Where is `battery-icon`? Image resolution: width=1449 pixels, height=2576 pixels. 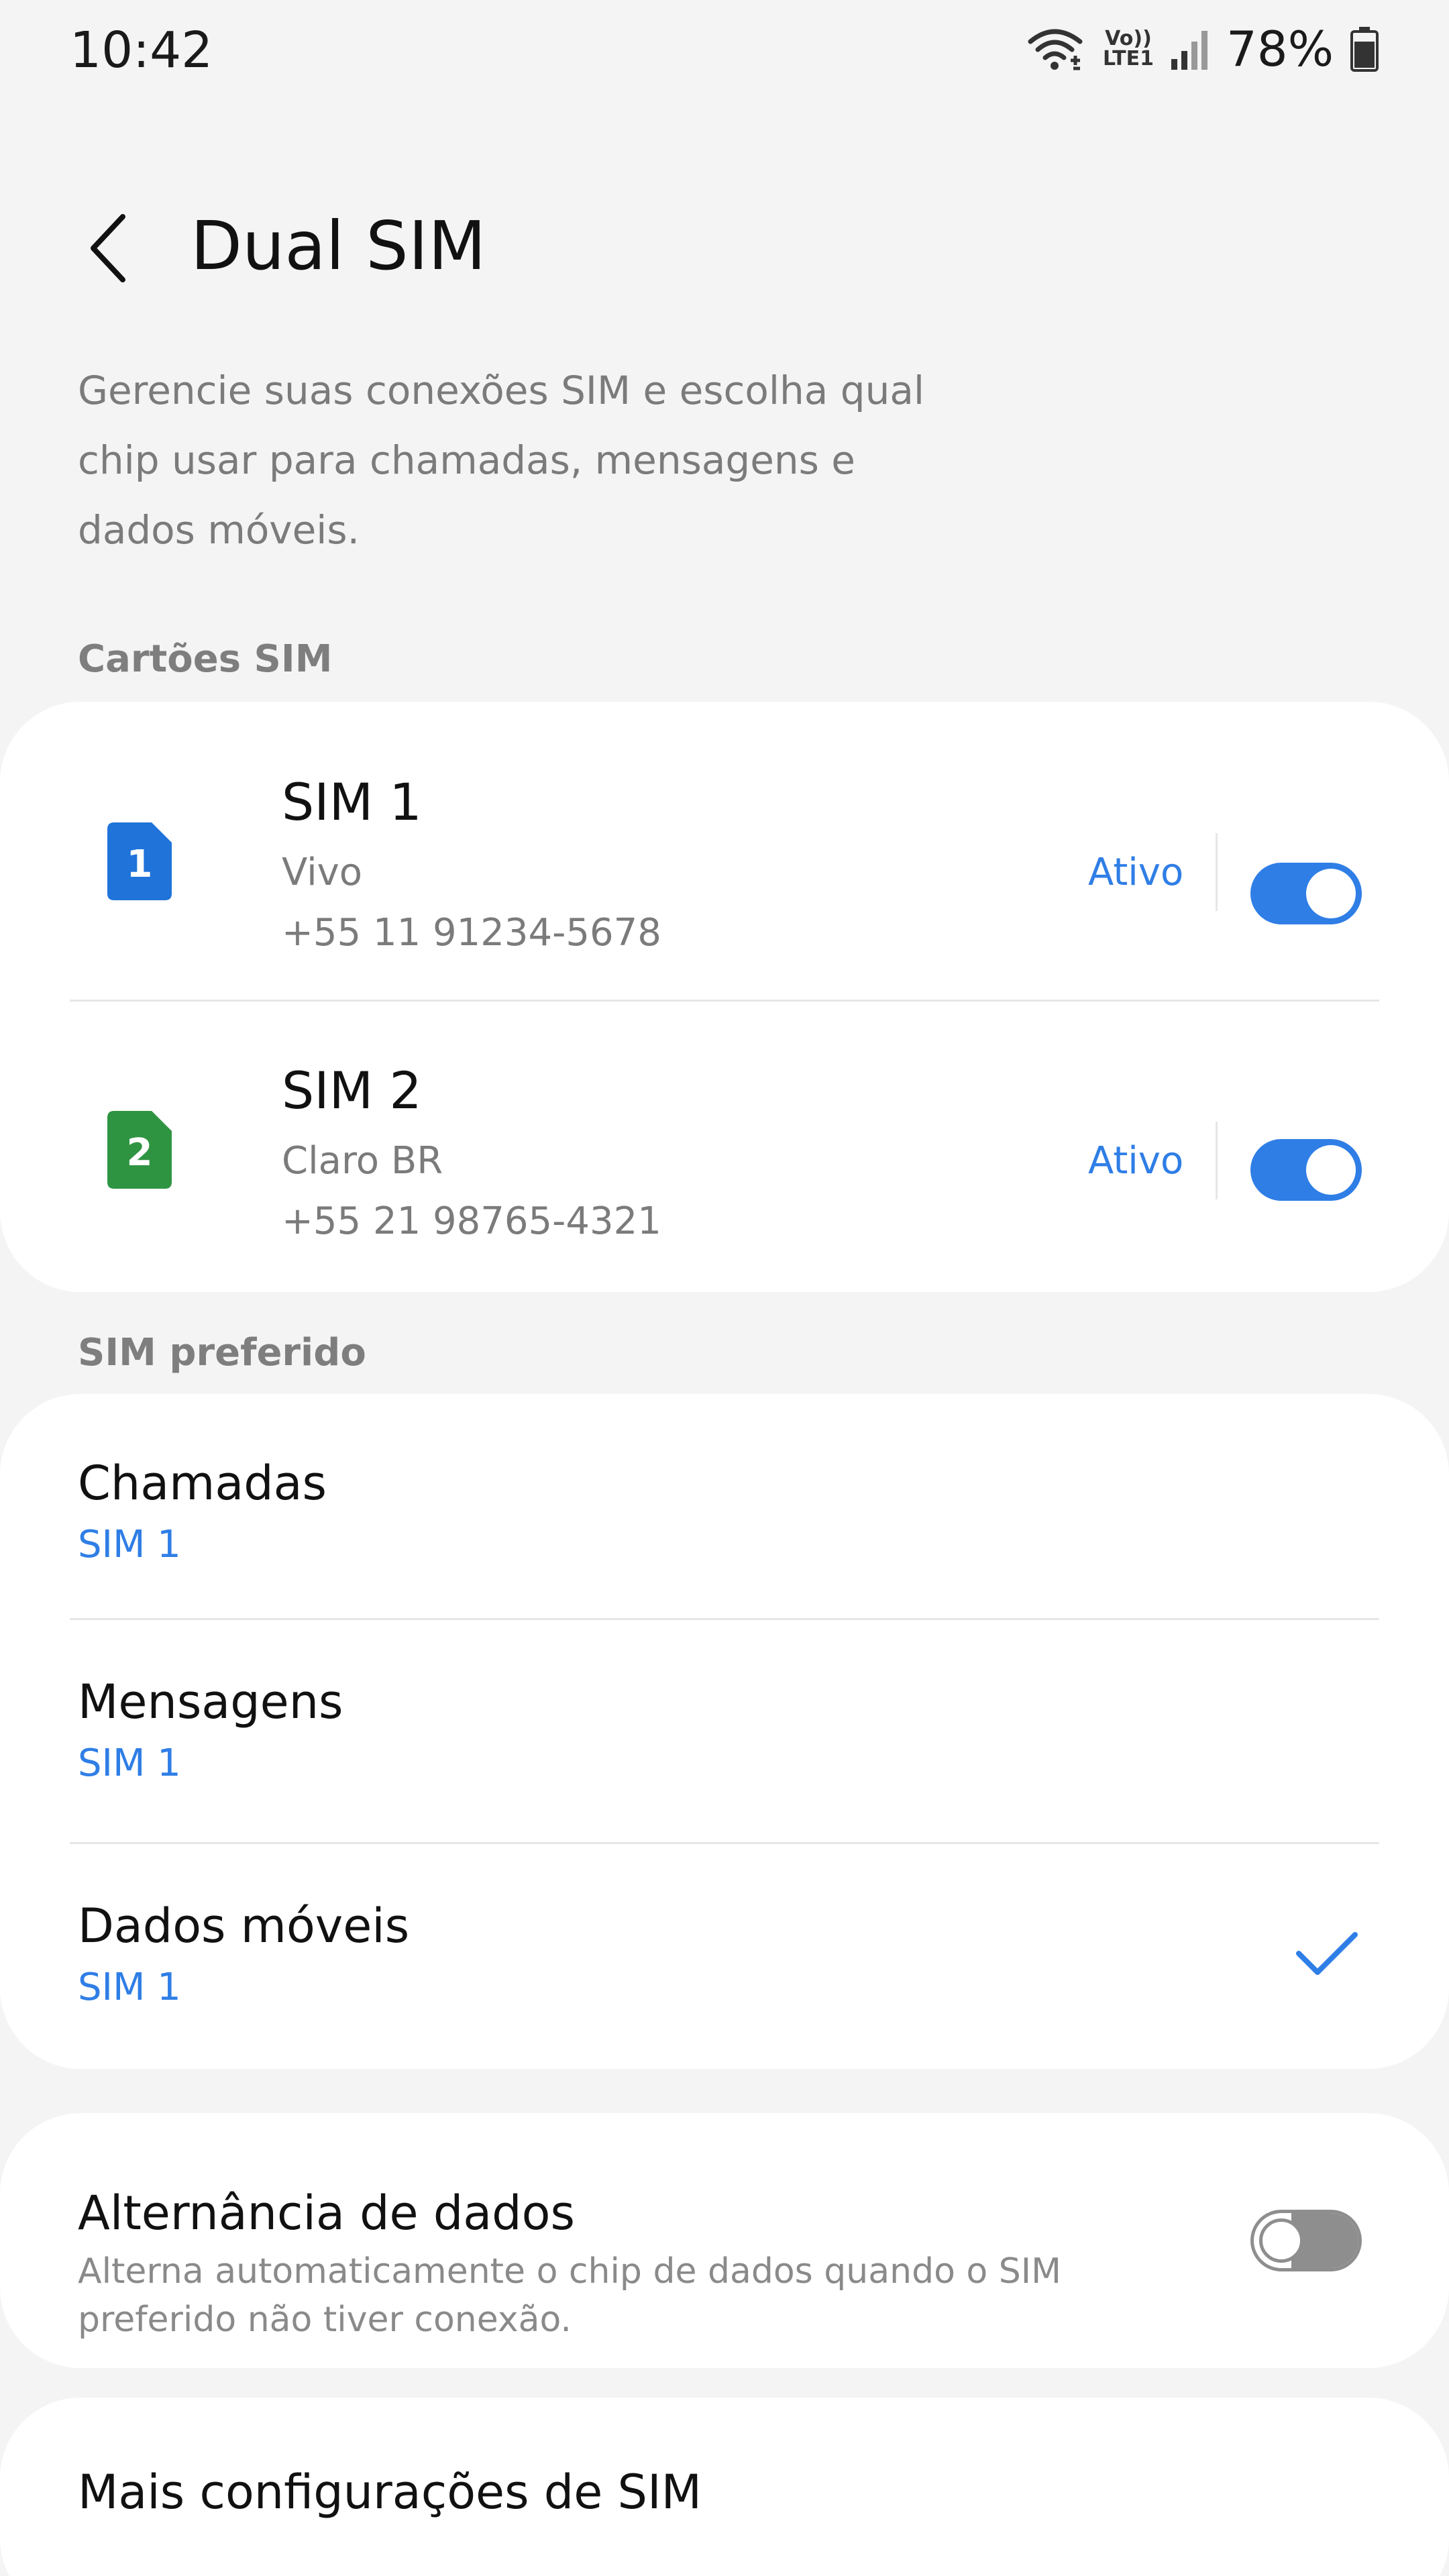 battery-icon is located at coordinates (1364, 49).